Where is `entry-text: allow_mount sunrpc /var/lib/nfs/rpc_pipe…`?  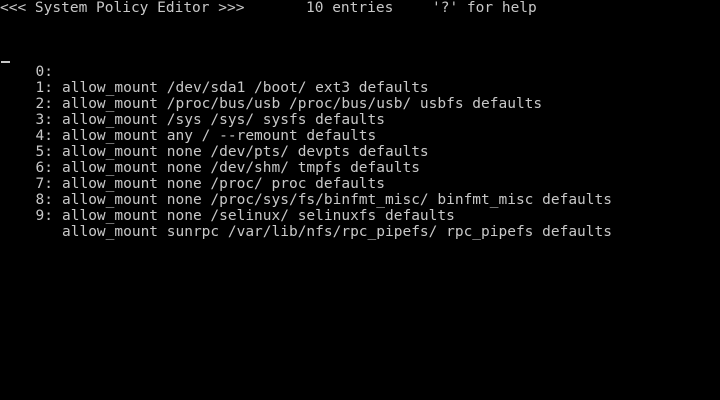 entry-text: allow_mount sunrpc /var/lib/nfs/rpc_pipe… is located at coordinates (337, 232).